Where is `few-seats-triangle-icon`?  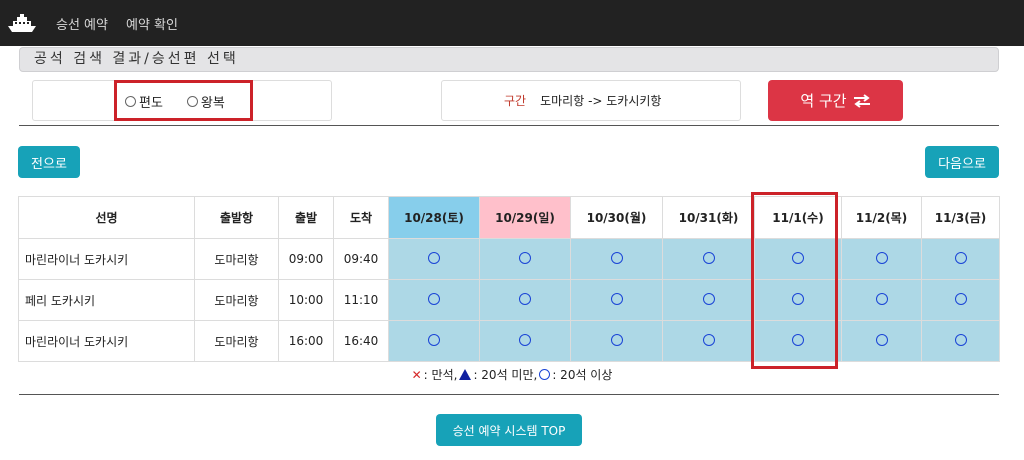
few-seats-triangle-icon is located at coordinates (465, 374).